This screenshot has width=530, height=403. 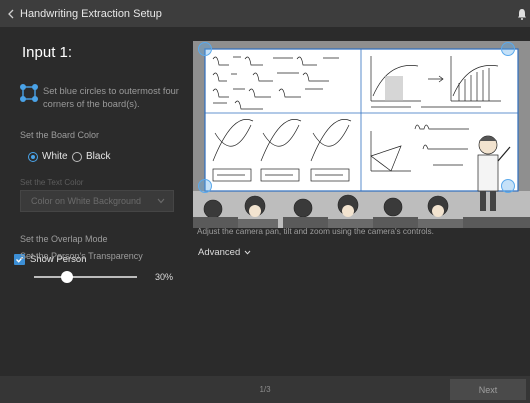 I want to click on text-color-value: Color on White Background, so click(x=86, y=201).